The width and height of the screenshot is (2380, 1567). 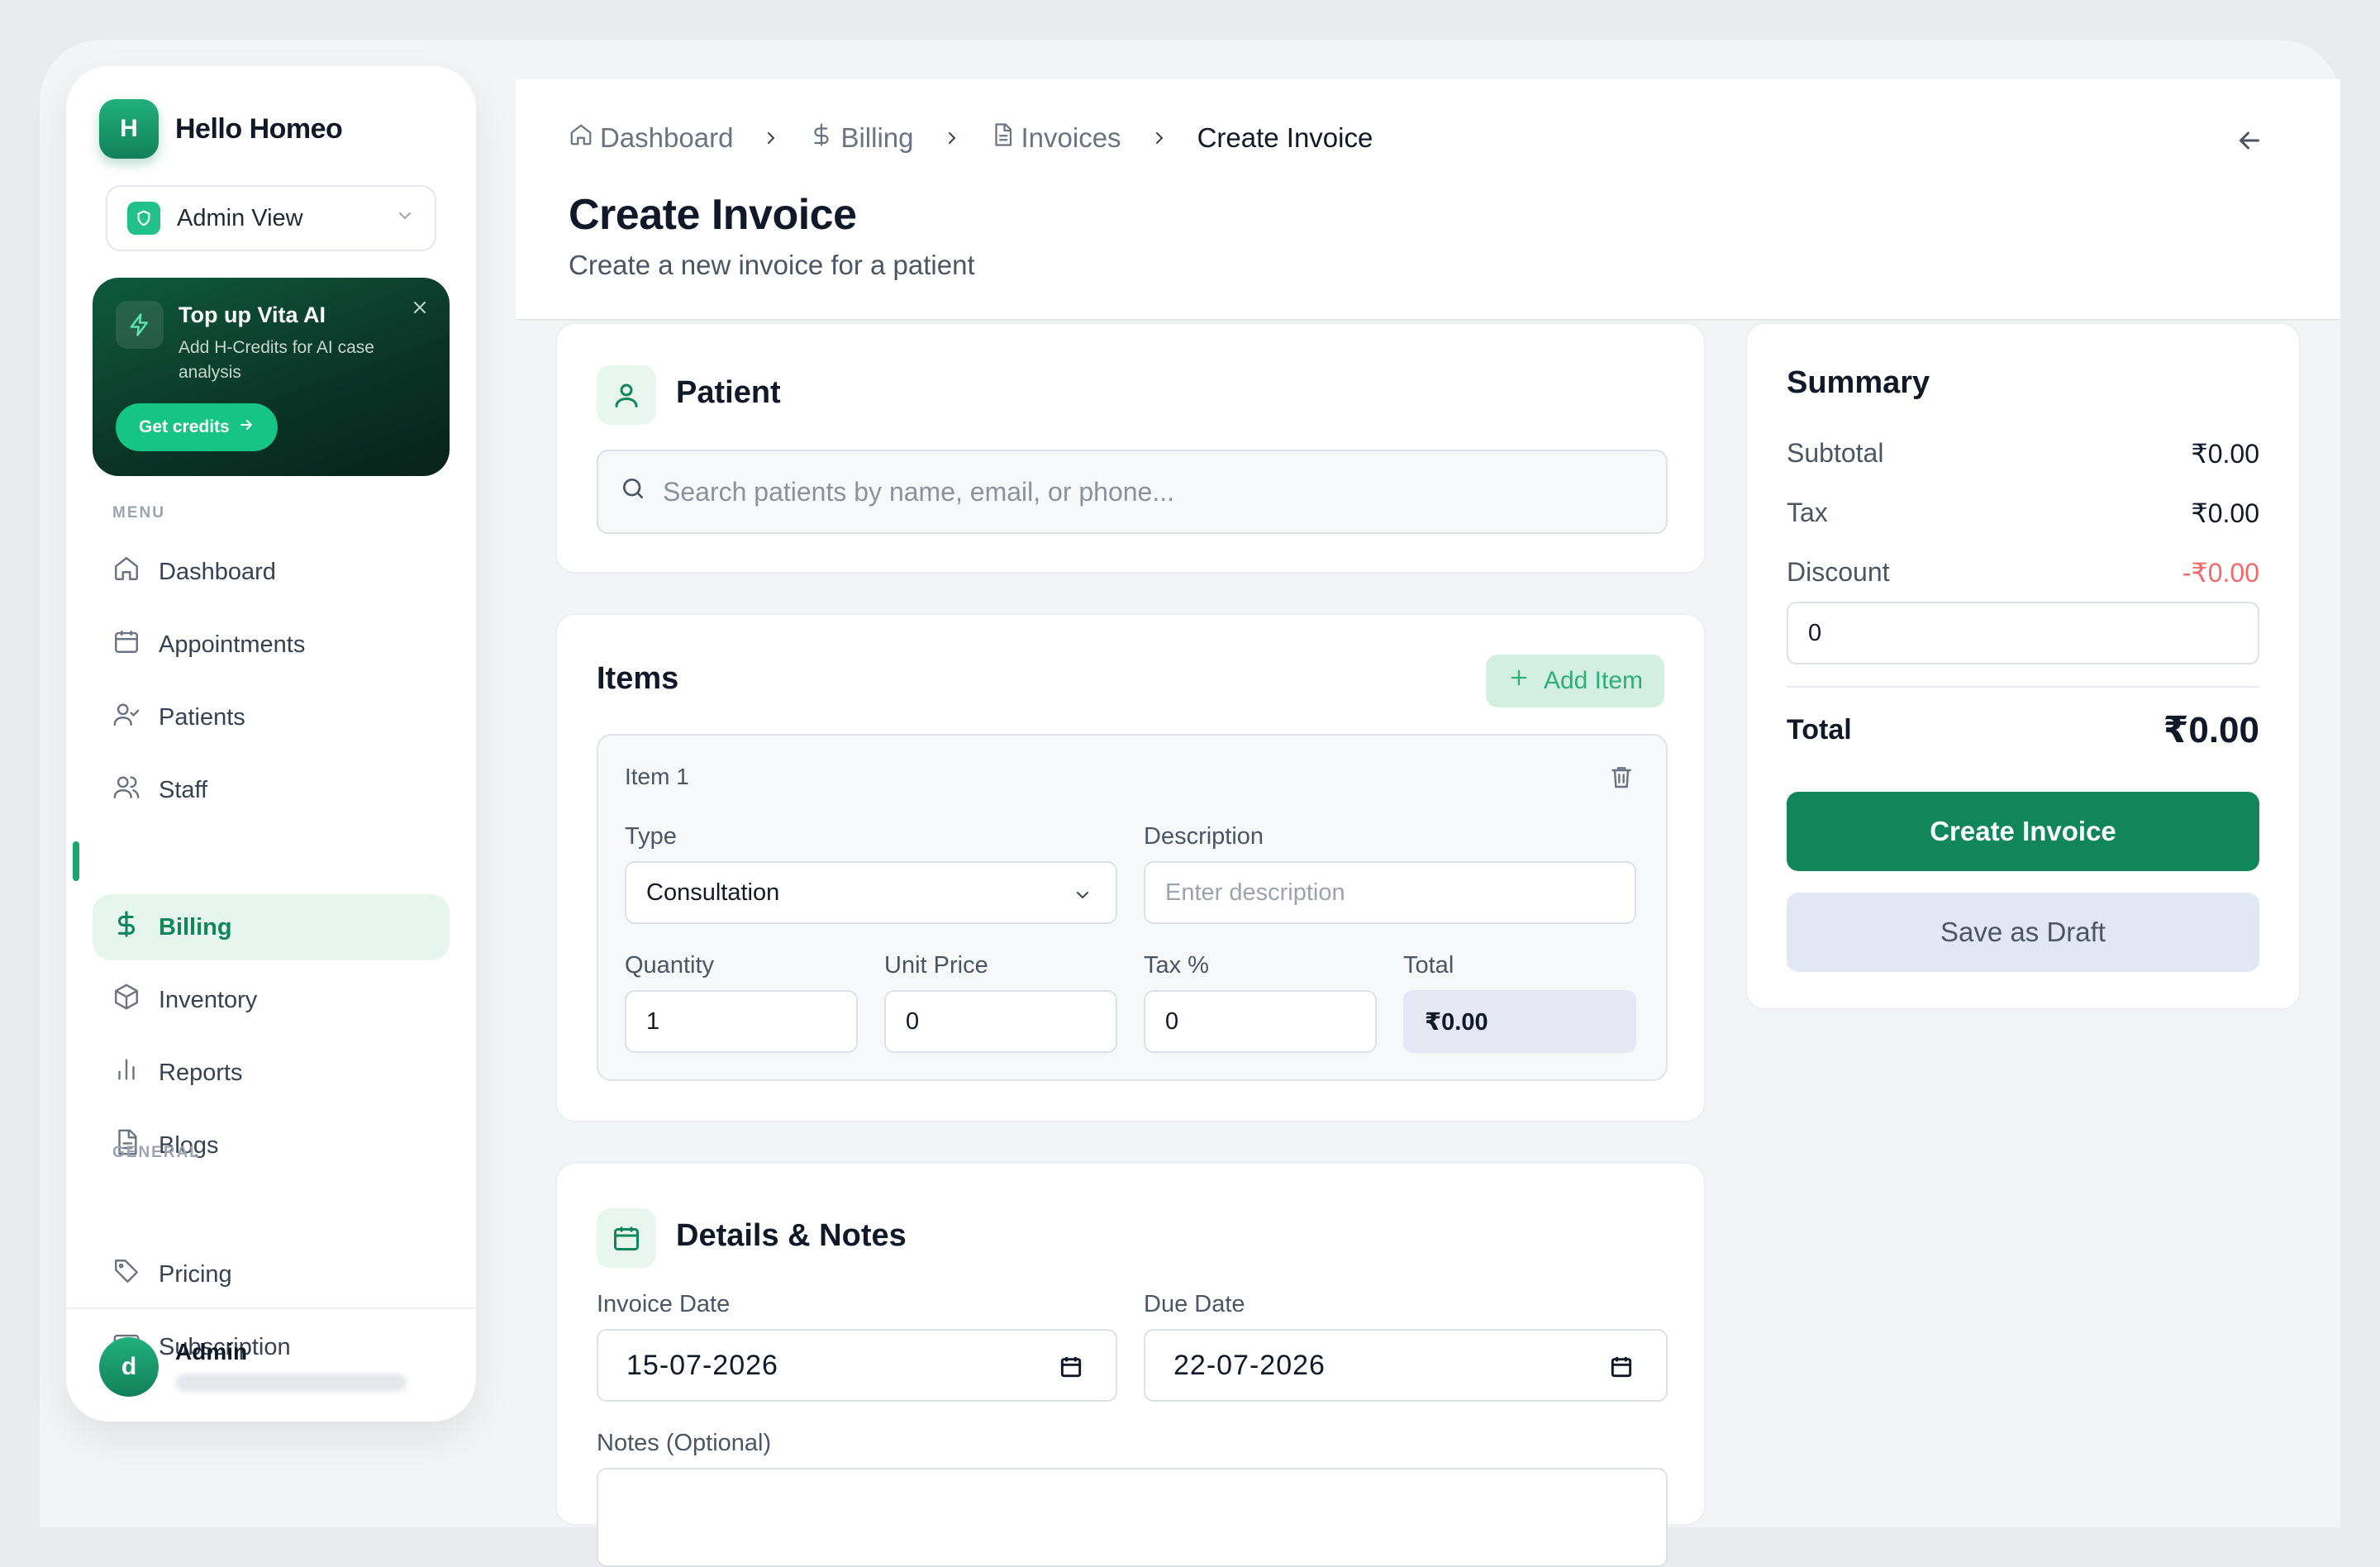 What do you see at coordinates (1176, 965) in the screenshot?
I see `tax-label: Tax %` at bounding box center [1176, 965].